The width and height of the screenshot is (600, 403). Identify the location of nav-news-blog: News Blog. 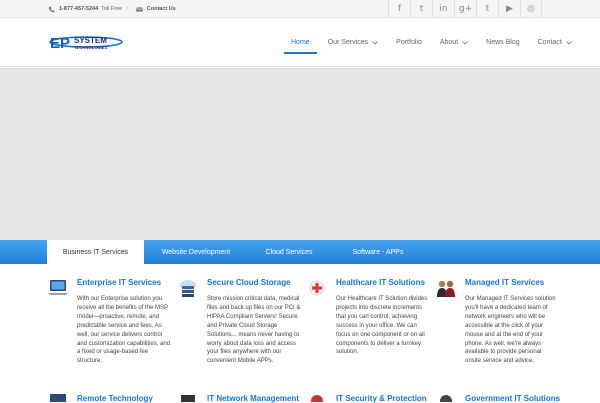
(502, 42).